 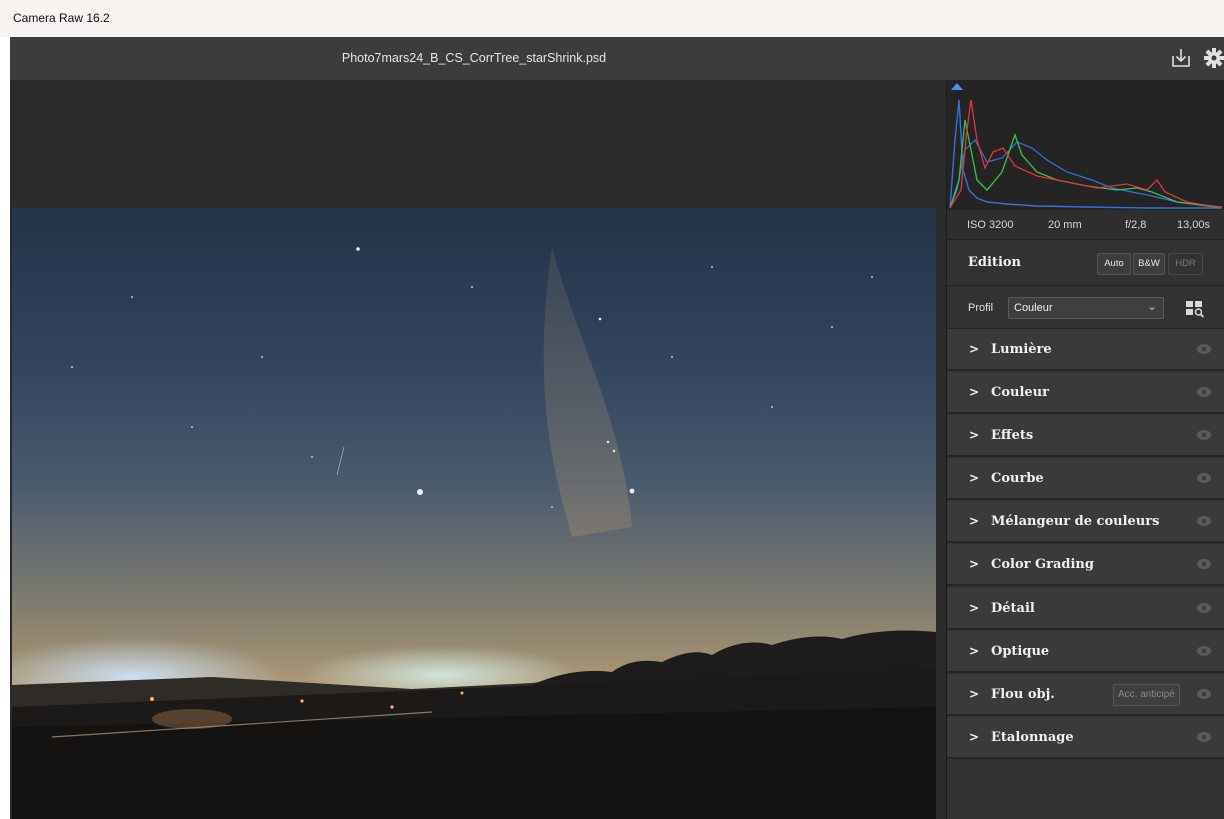 What do you see at coordinates (1021, 349) in the screenshot?
I see `section-label: Lumière` at bounding box center [1021, 349].